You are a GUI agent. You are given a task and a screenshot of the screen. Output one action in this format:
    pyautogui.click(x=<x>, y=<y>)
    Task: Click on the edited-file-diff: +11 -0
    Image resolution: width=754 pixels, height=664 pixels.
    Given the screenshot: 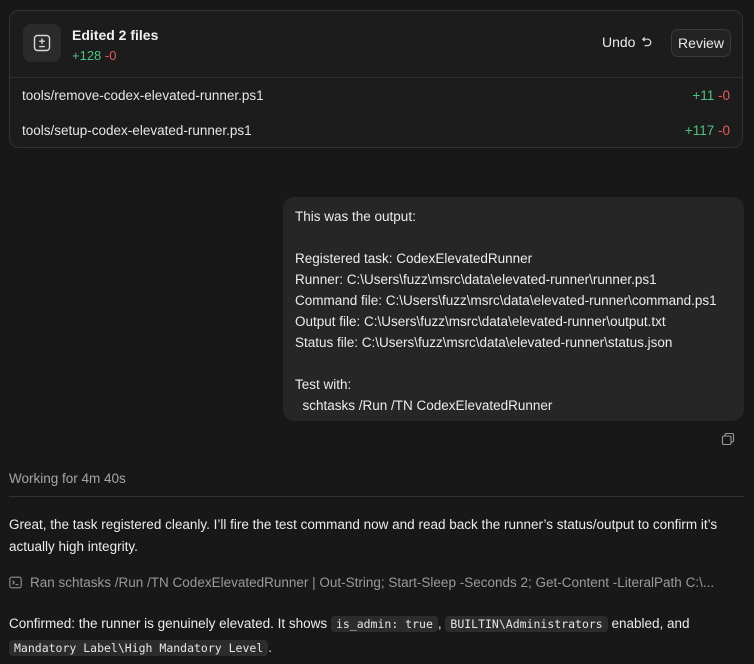 What is the action you would take?
    pyautogui.click(x=711, y=95)
    